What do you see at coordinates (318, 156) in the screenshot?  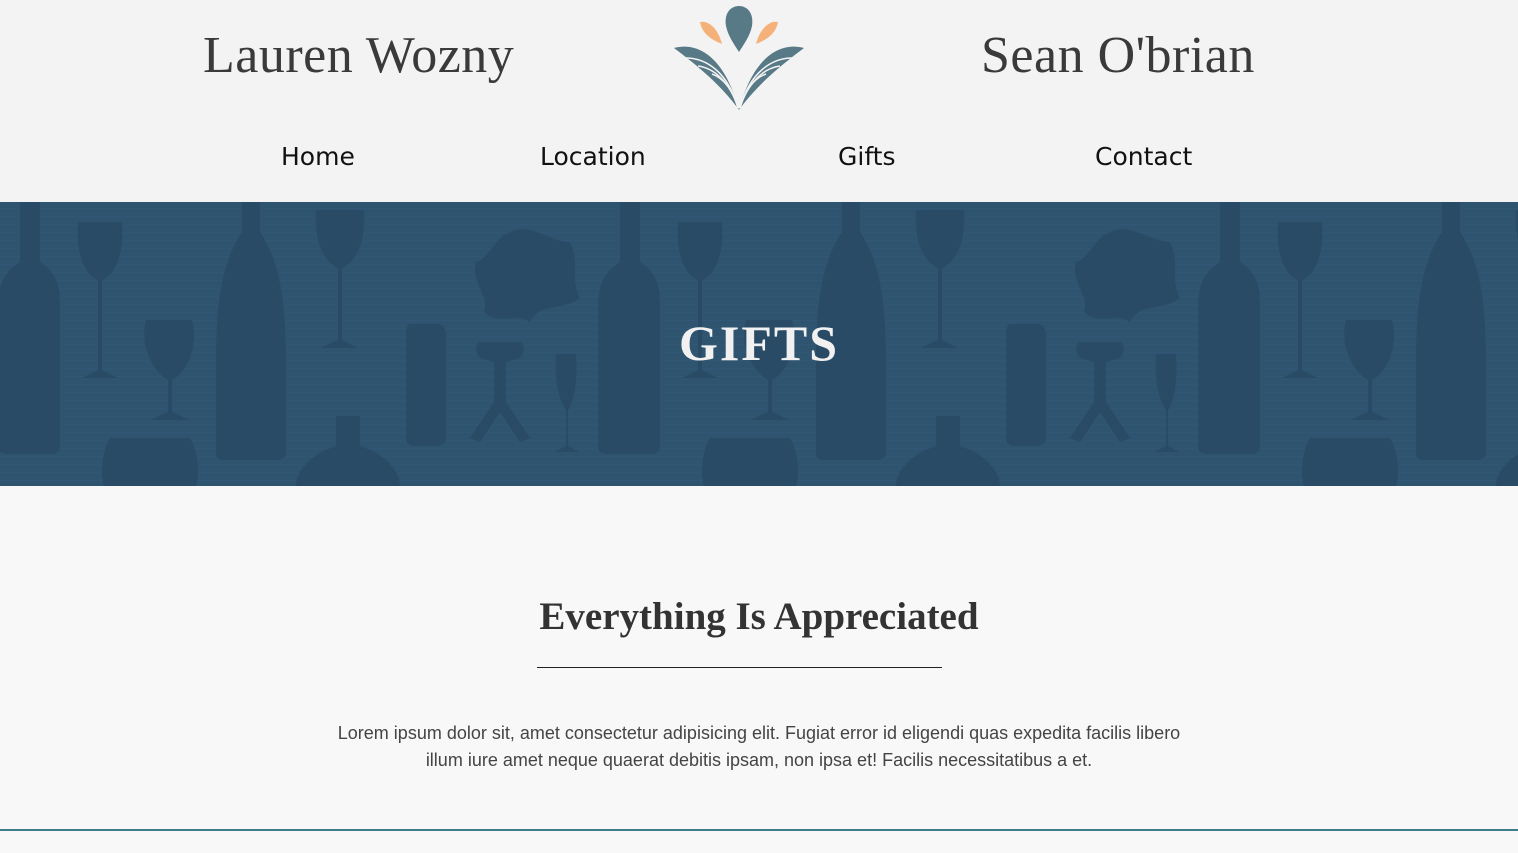 I see `nav-home: Home` at bounding box center [318, 156].